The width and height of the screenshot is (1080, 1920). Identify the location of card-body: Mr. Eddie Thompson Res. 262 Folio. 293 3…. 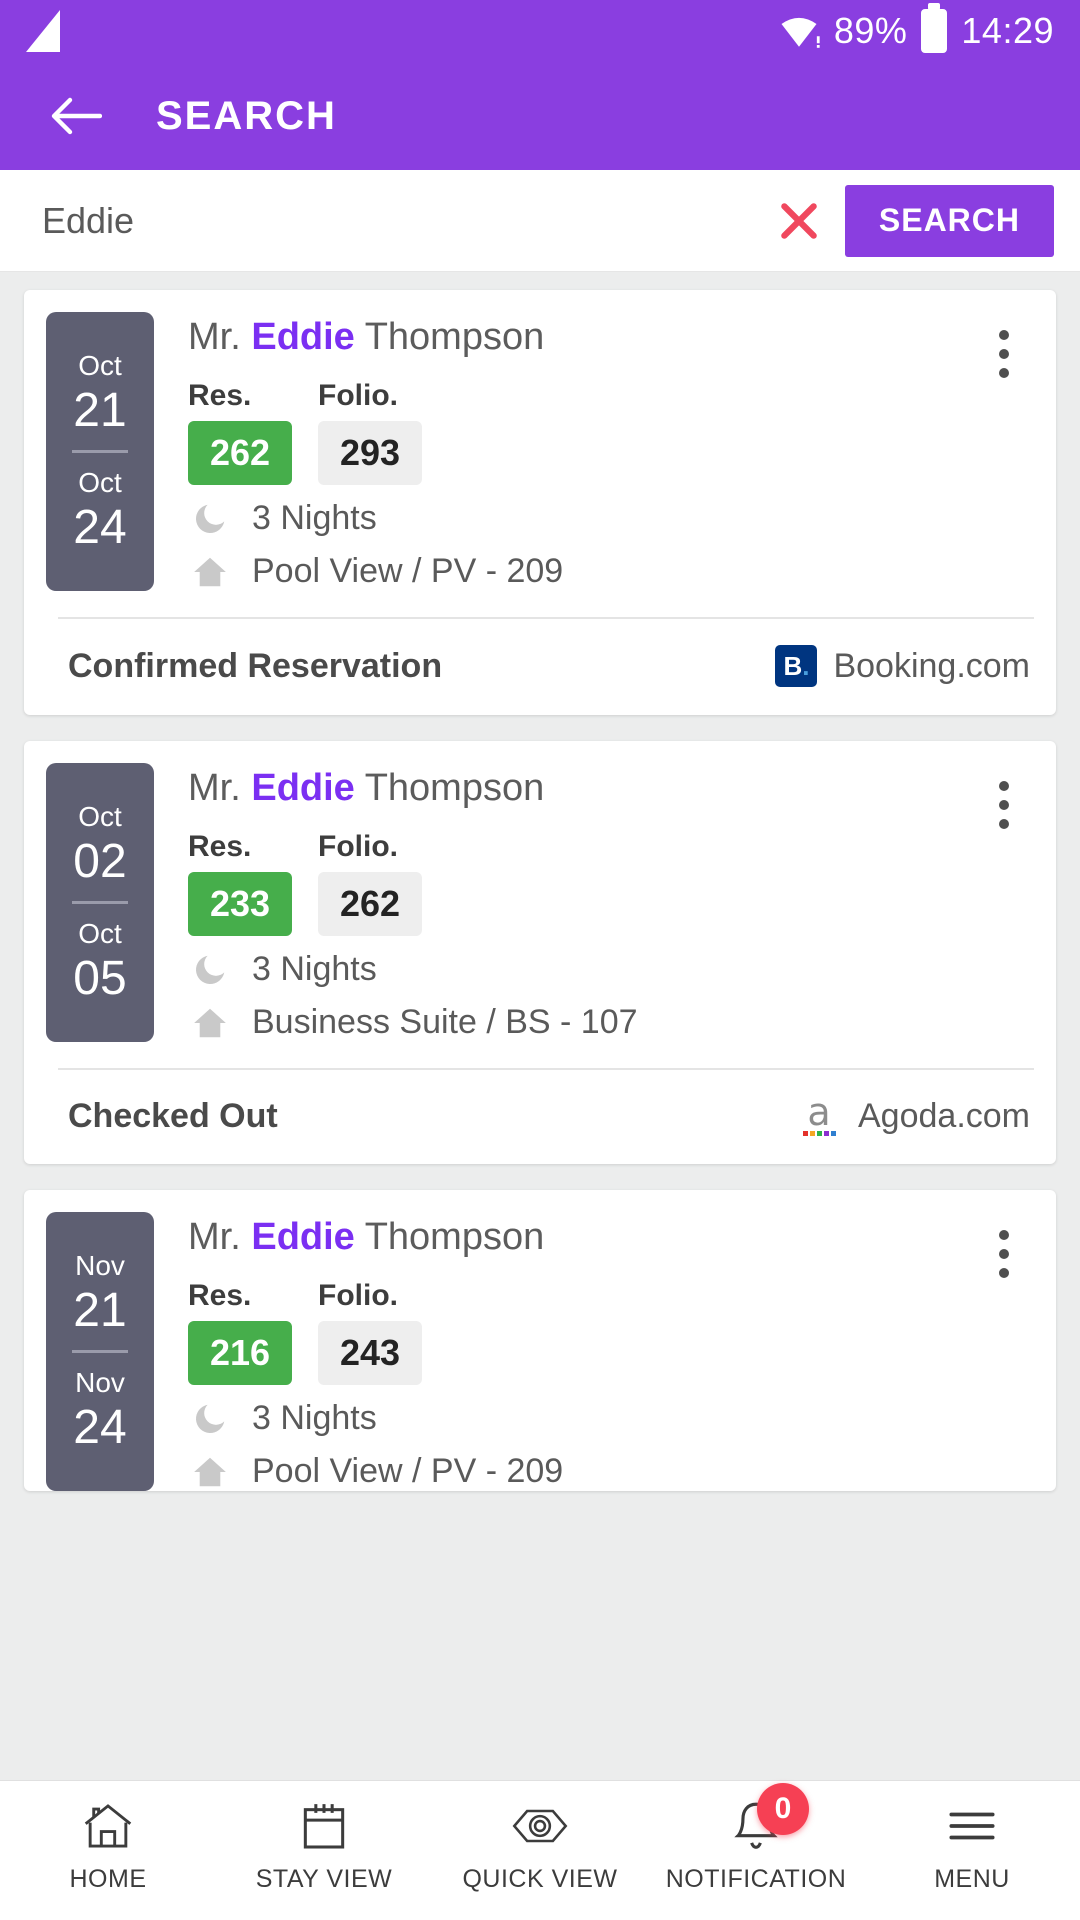
(592, 451).